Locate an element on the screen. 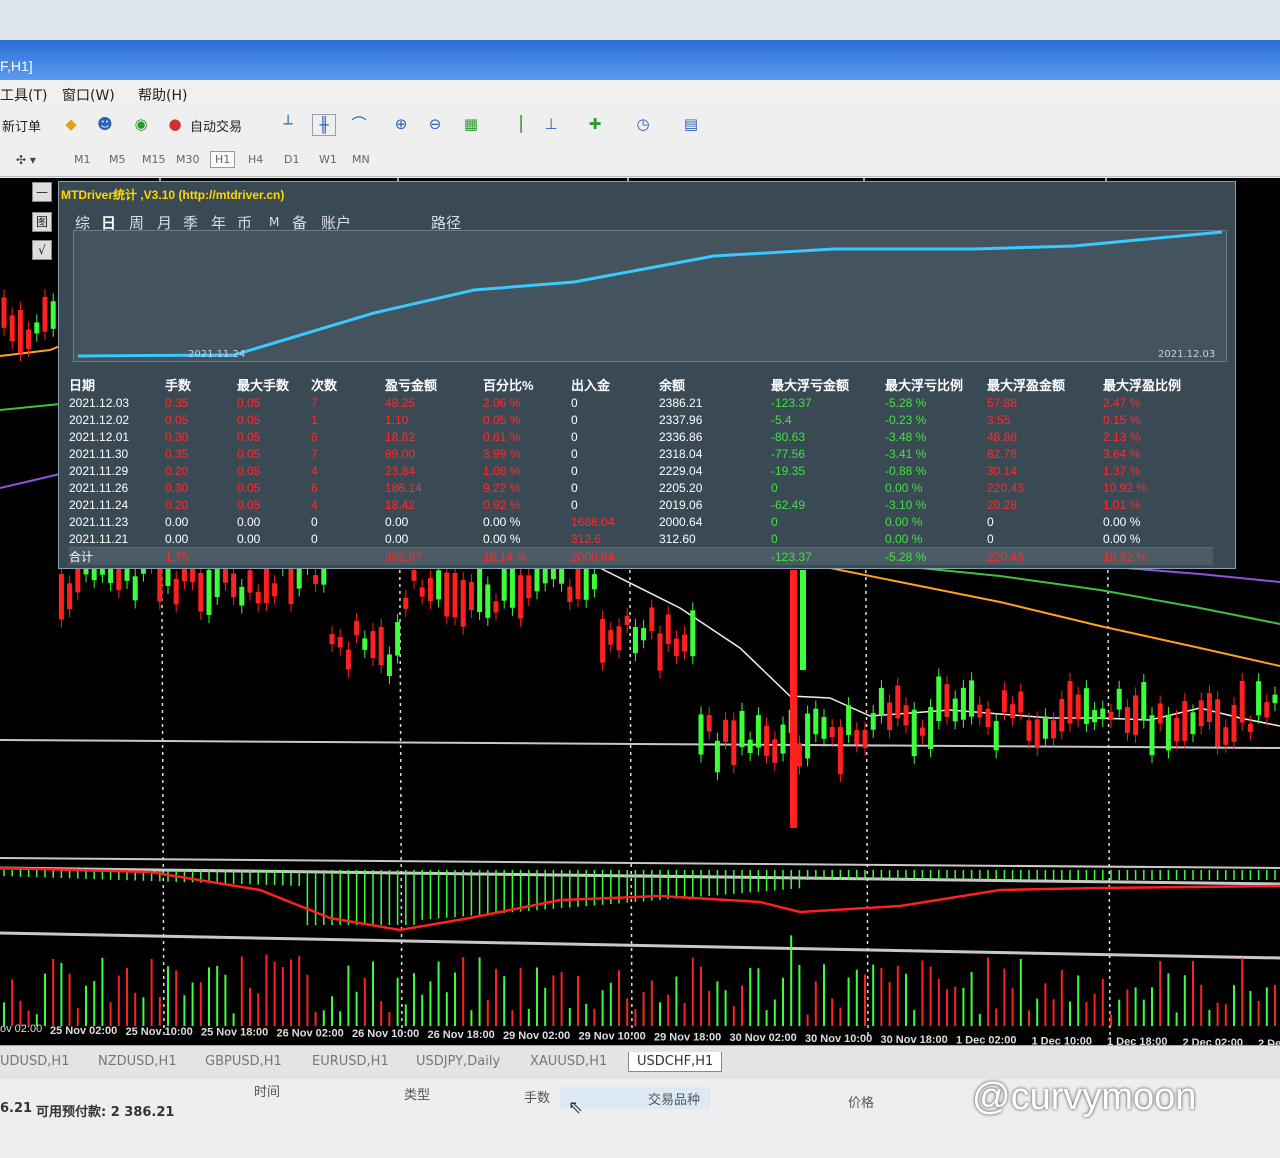 This screenshot has width=1280, height=1158. col-price: 价格 is located at coordinates (861, 1101).